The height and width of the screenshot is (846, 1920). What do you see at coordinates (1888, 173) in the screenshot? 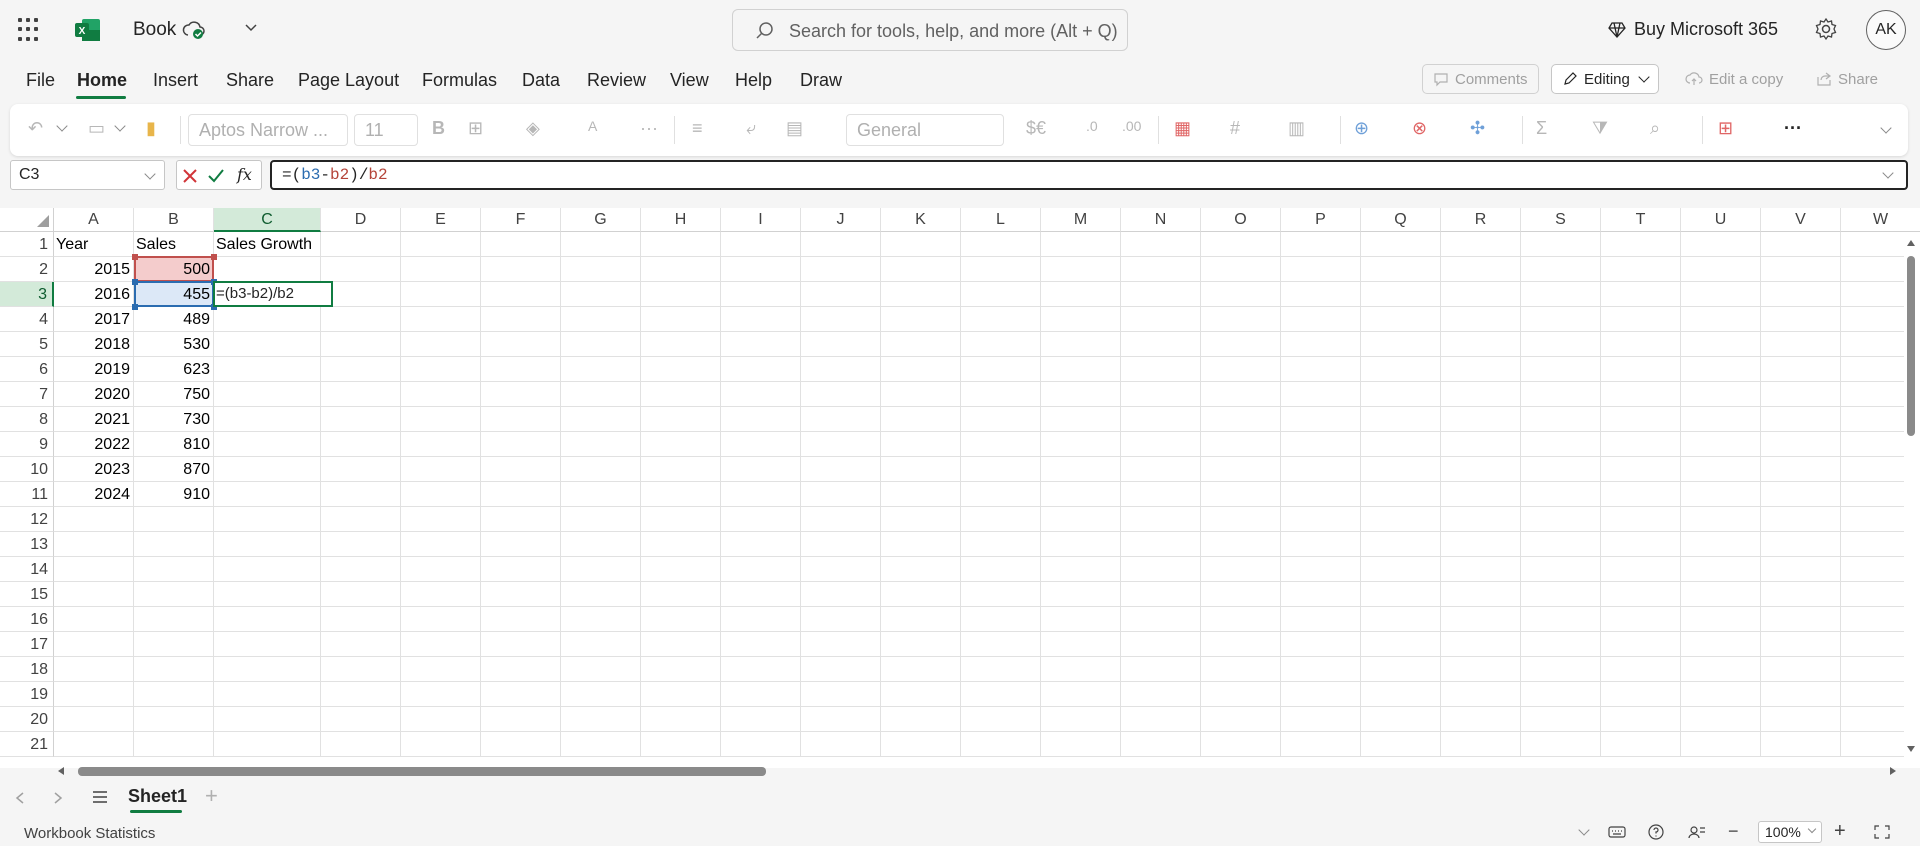
I see `expand-formula-bar-icon` at bounding box center [1888, 173].